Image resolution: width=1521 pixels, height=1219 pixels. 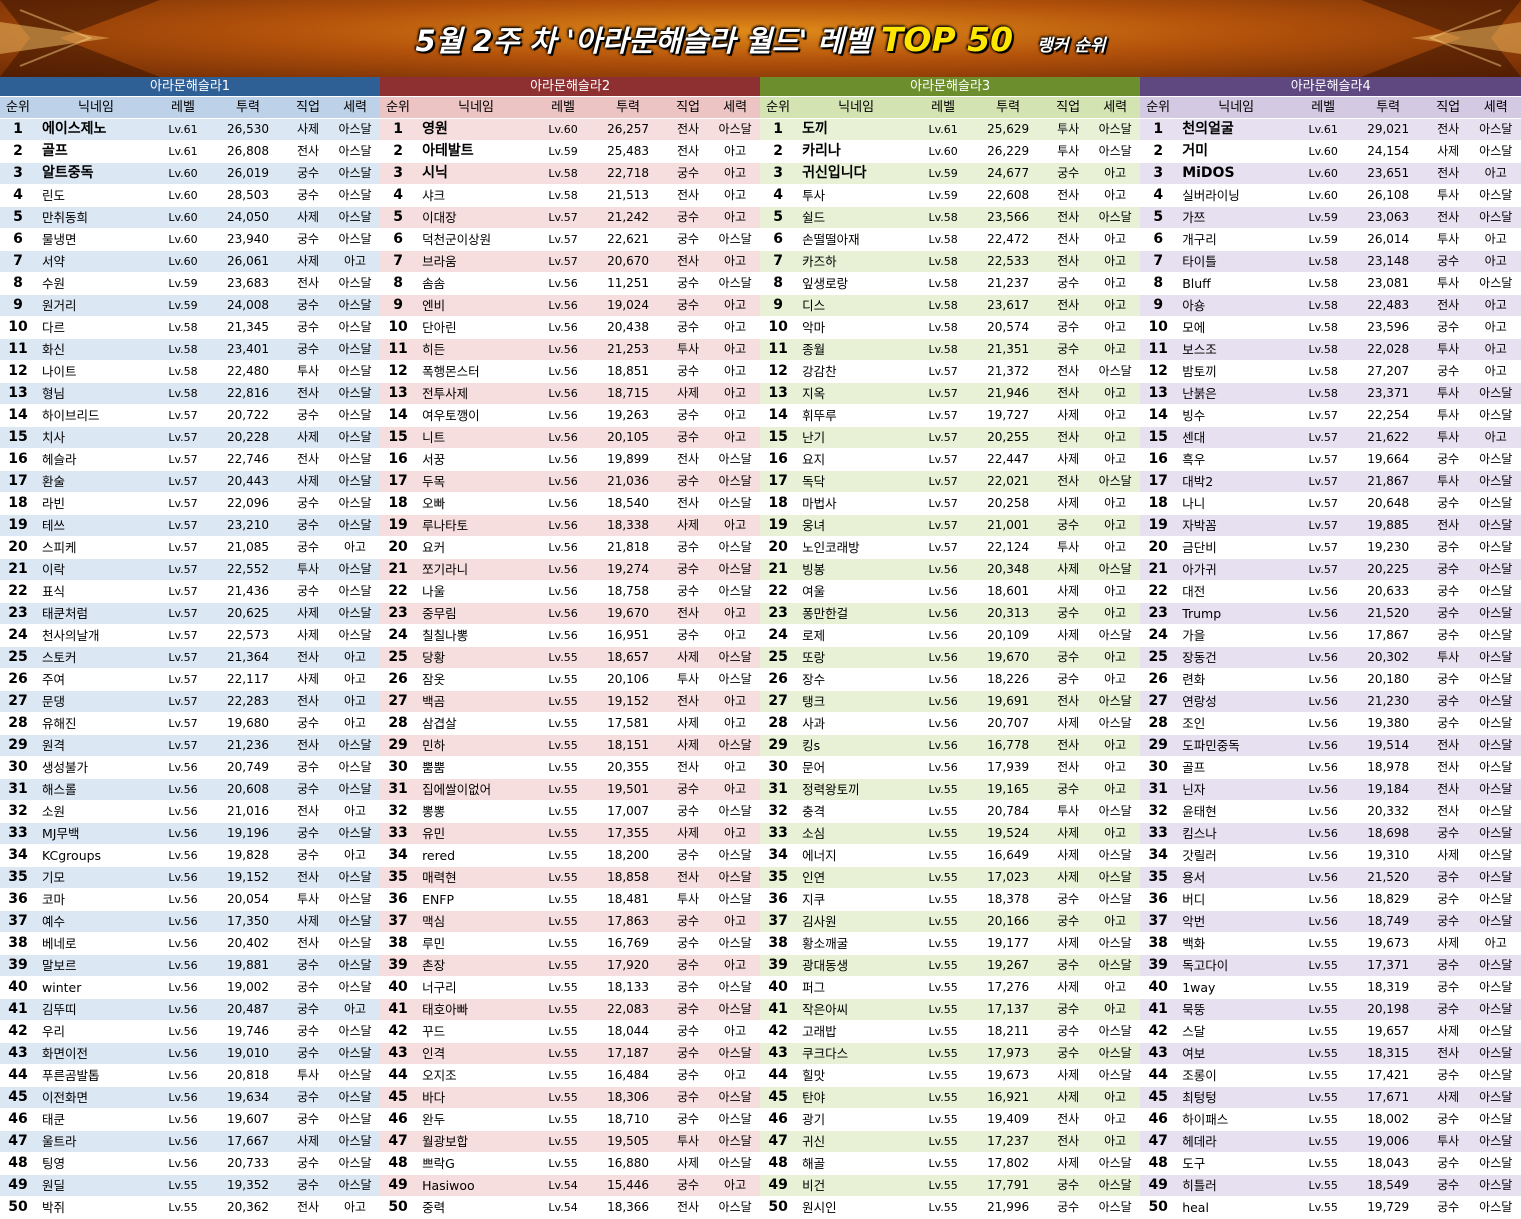 What do you see at coordinates (1068, 811) in the screenshot?
I see `class-cell: 투사` at bounding box center [1068, 811].